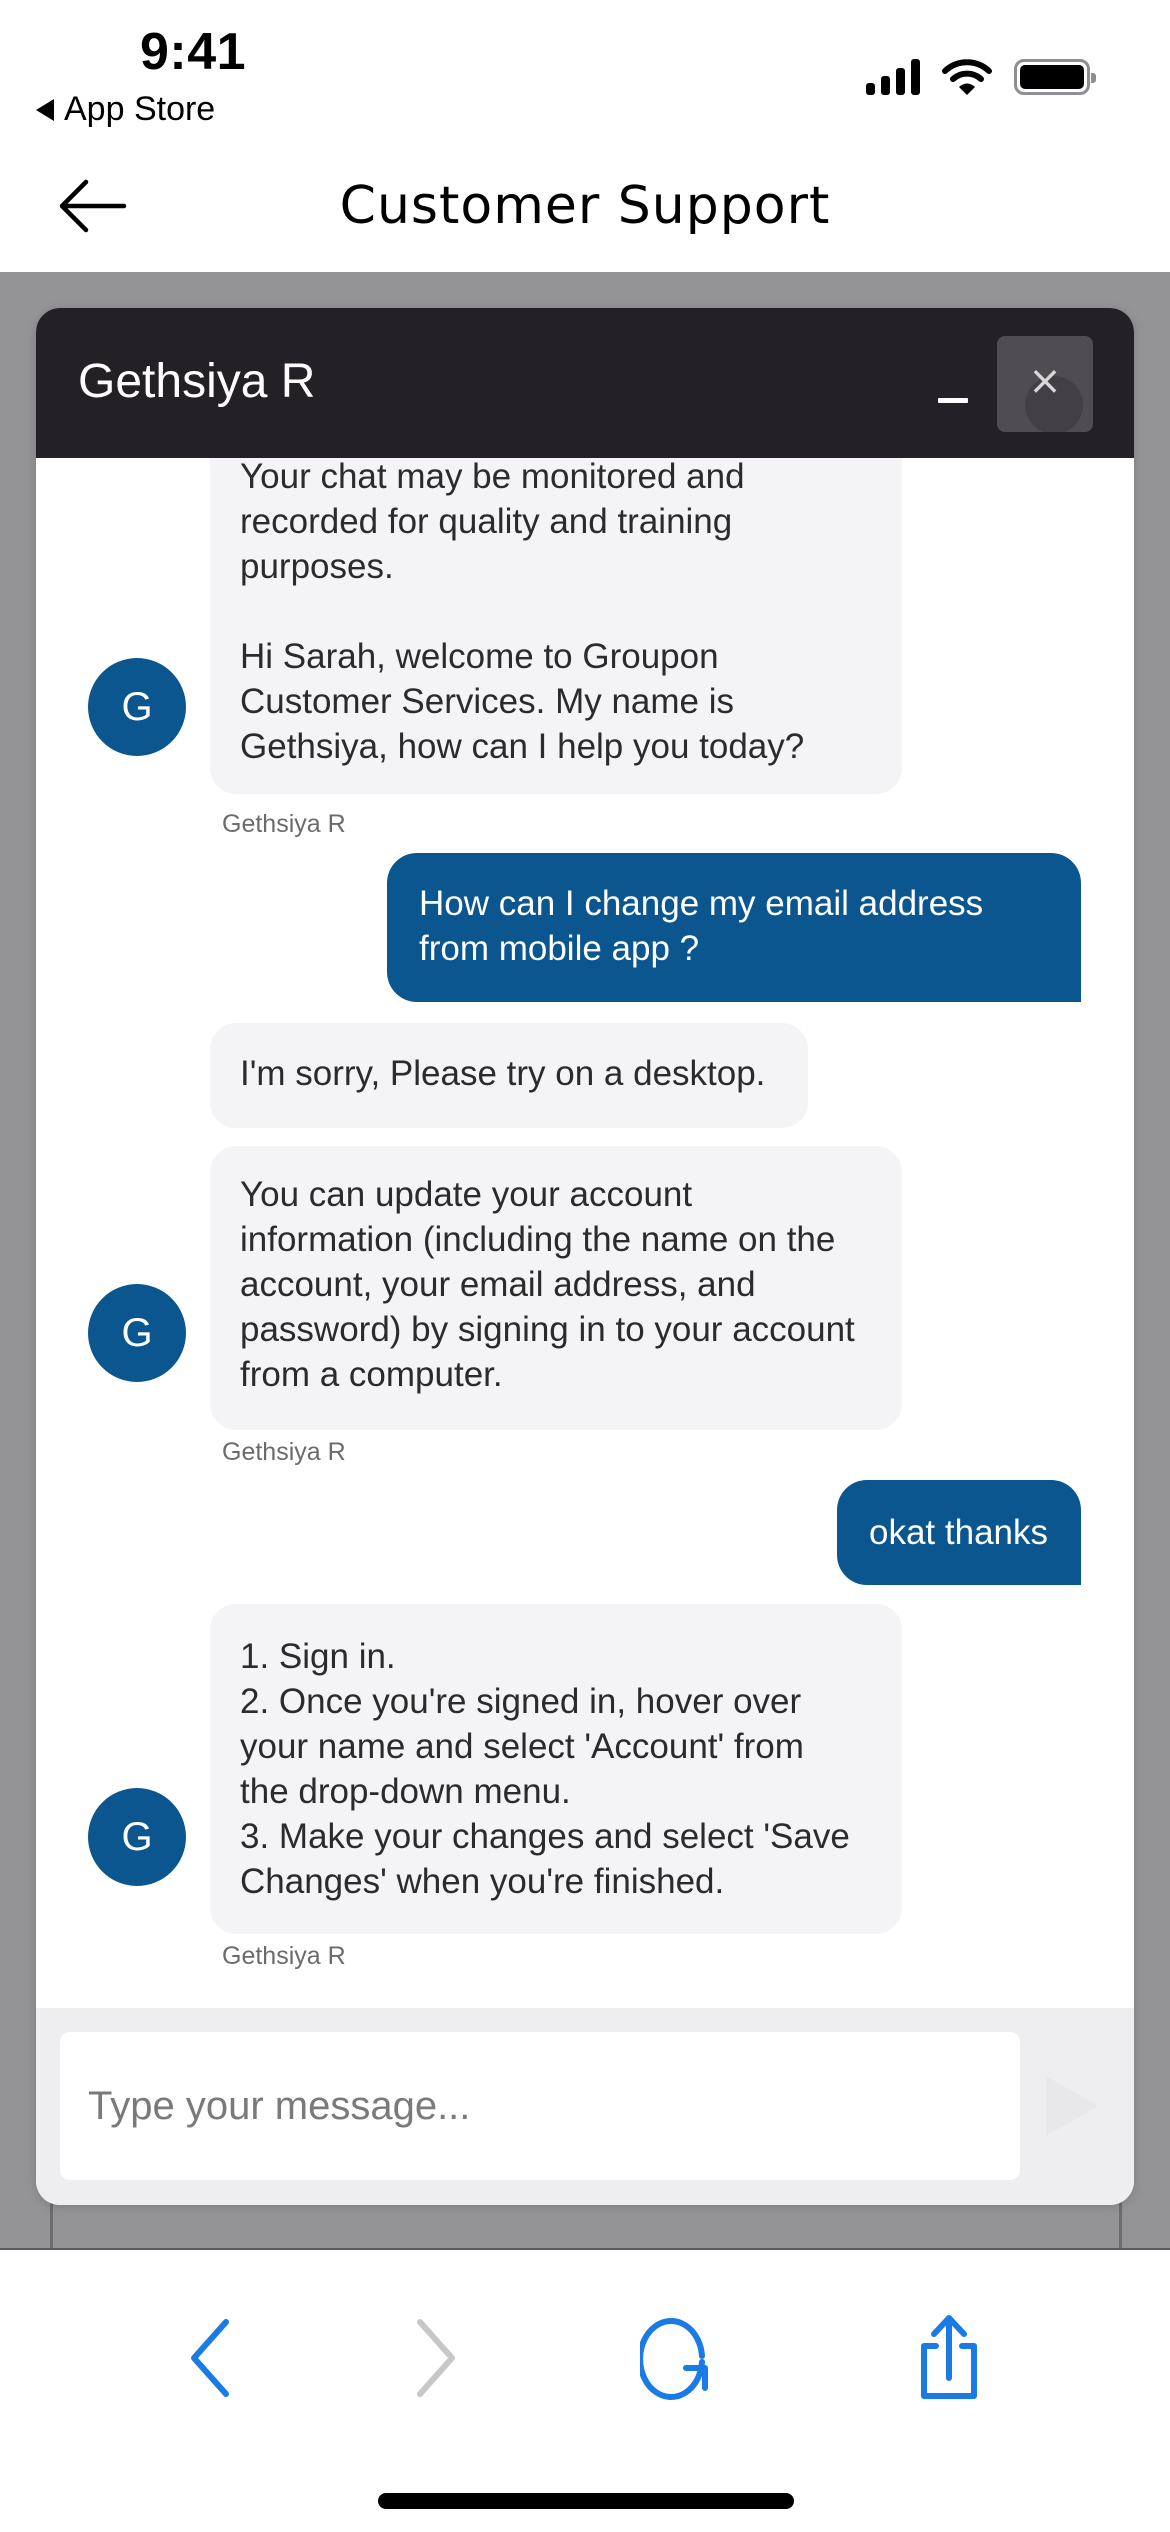 The width and height of the screenshot is (1170, 2532). What do you see at coordinates (585, 383) in the screenshot?
I see `chat-header: Gethsiya R ×` at bounding box center [585, 383].